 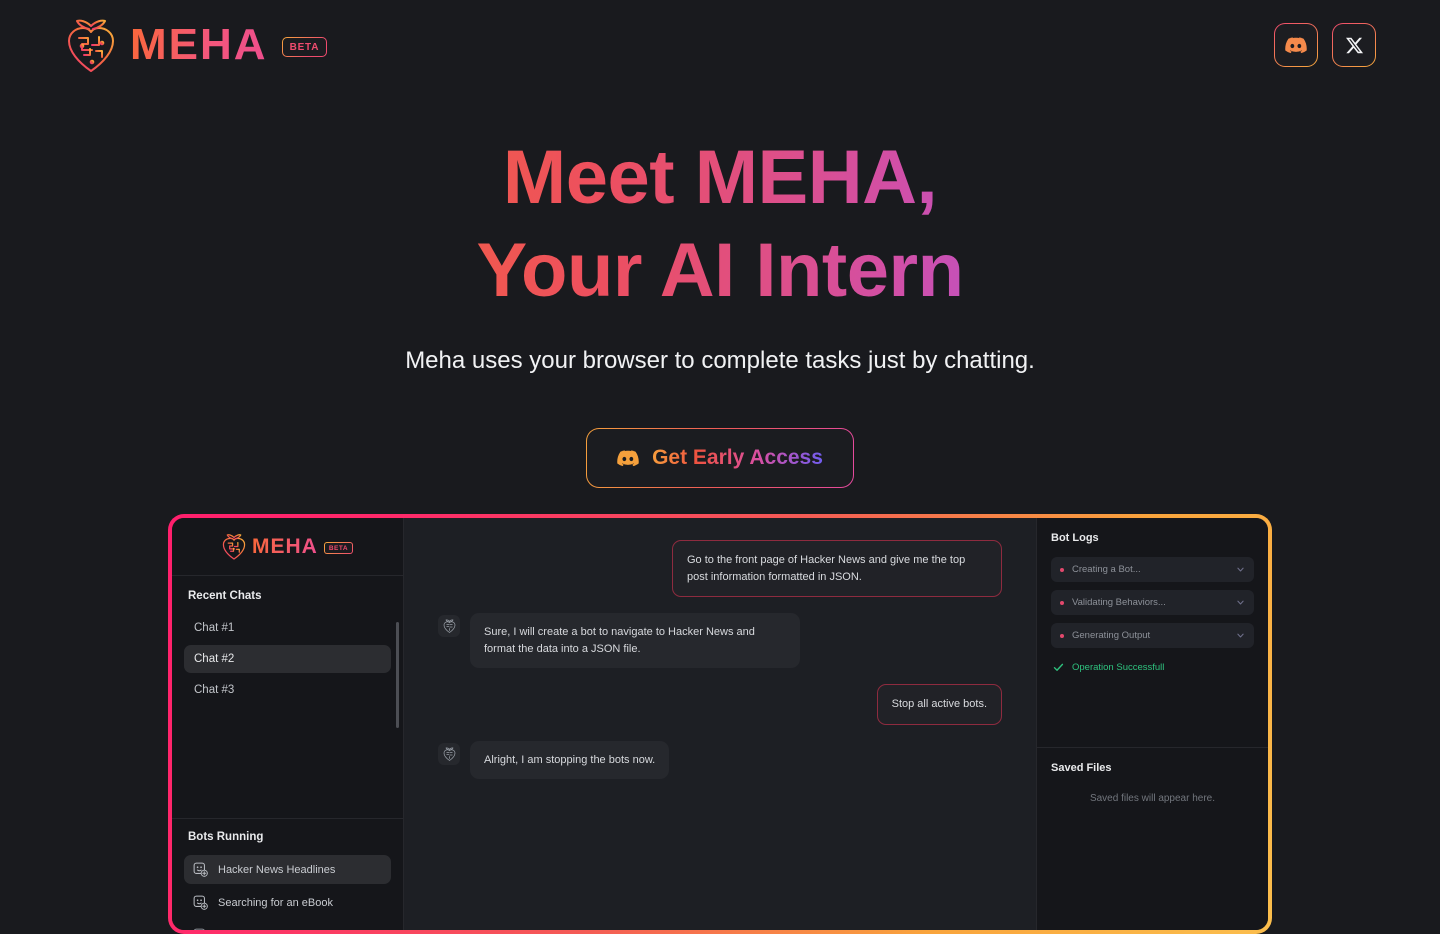 I want to click on discord-link, so click(x=1296, y=45).